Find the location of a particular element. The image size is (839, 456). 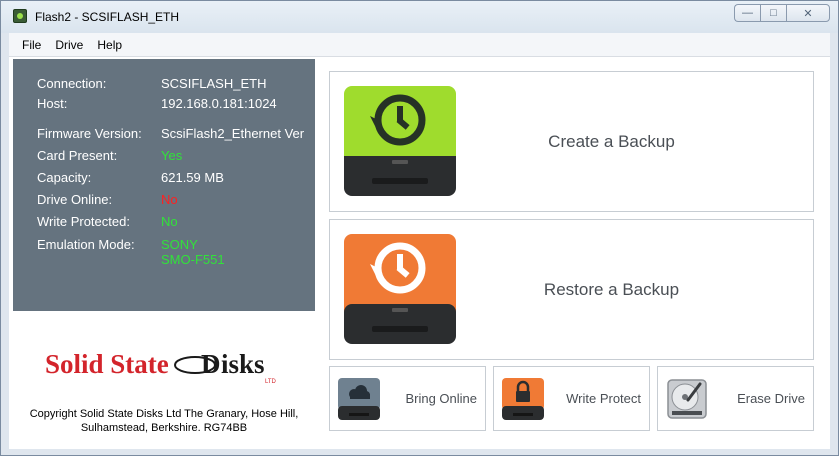

info-row-card-present: Card Present: Yes is located at coordinates (109, 155).